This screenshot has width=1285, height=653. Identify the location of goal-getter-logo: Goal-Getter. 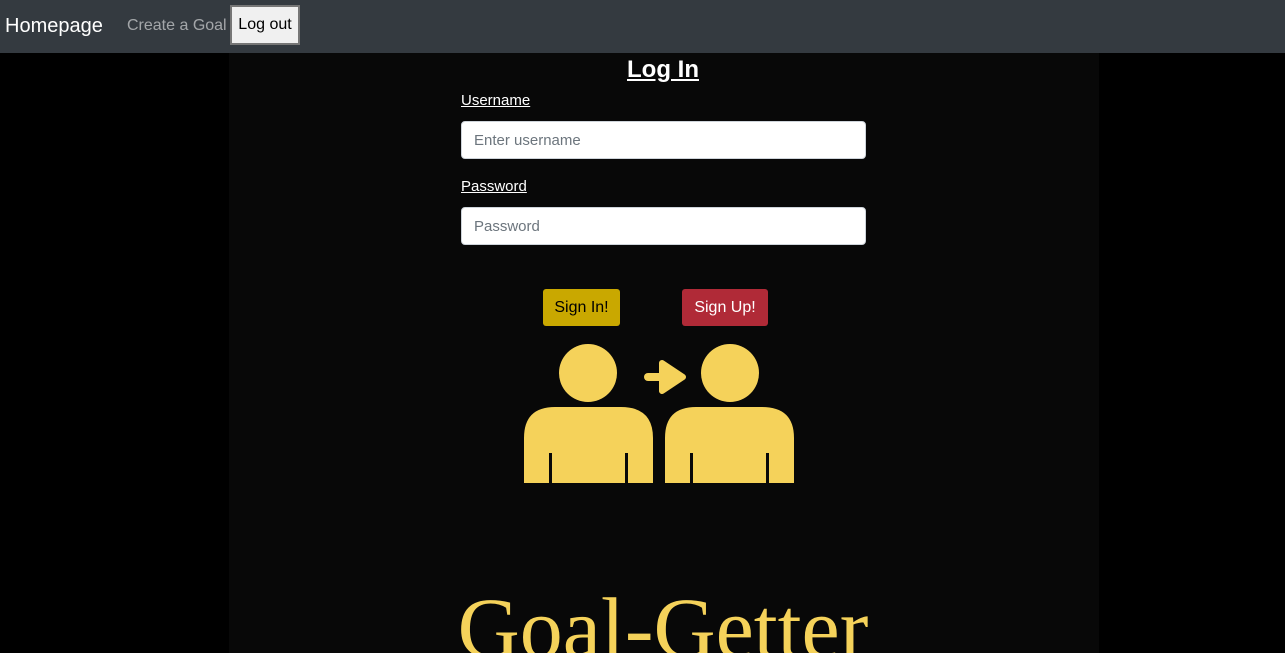
(663, 616).